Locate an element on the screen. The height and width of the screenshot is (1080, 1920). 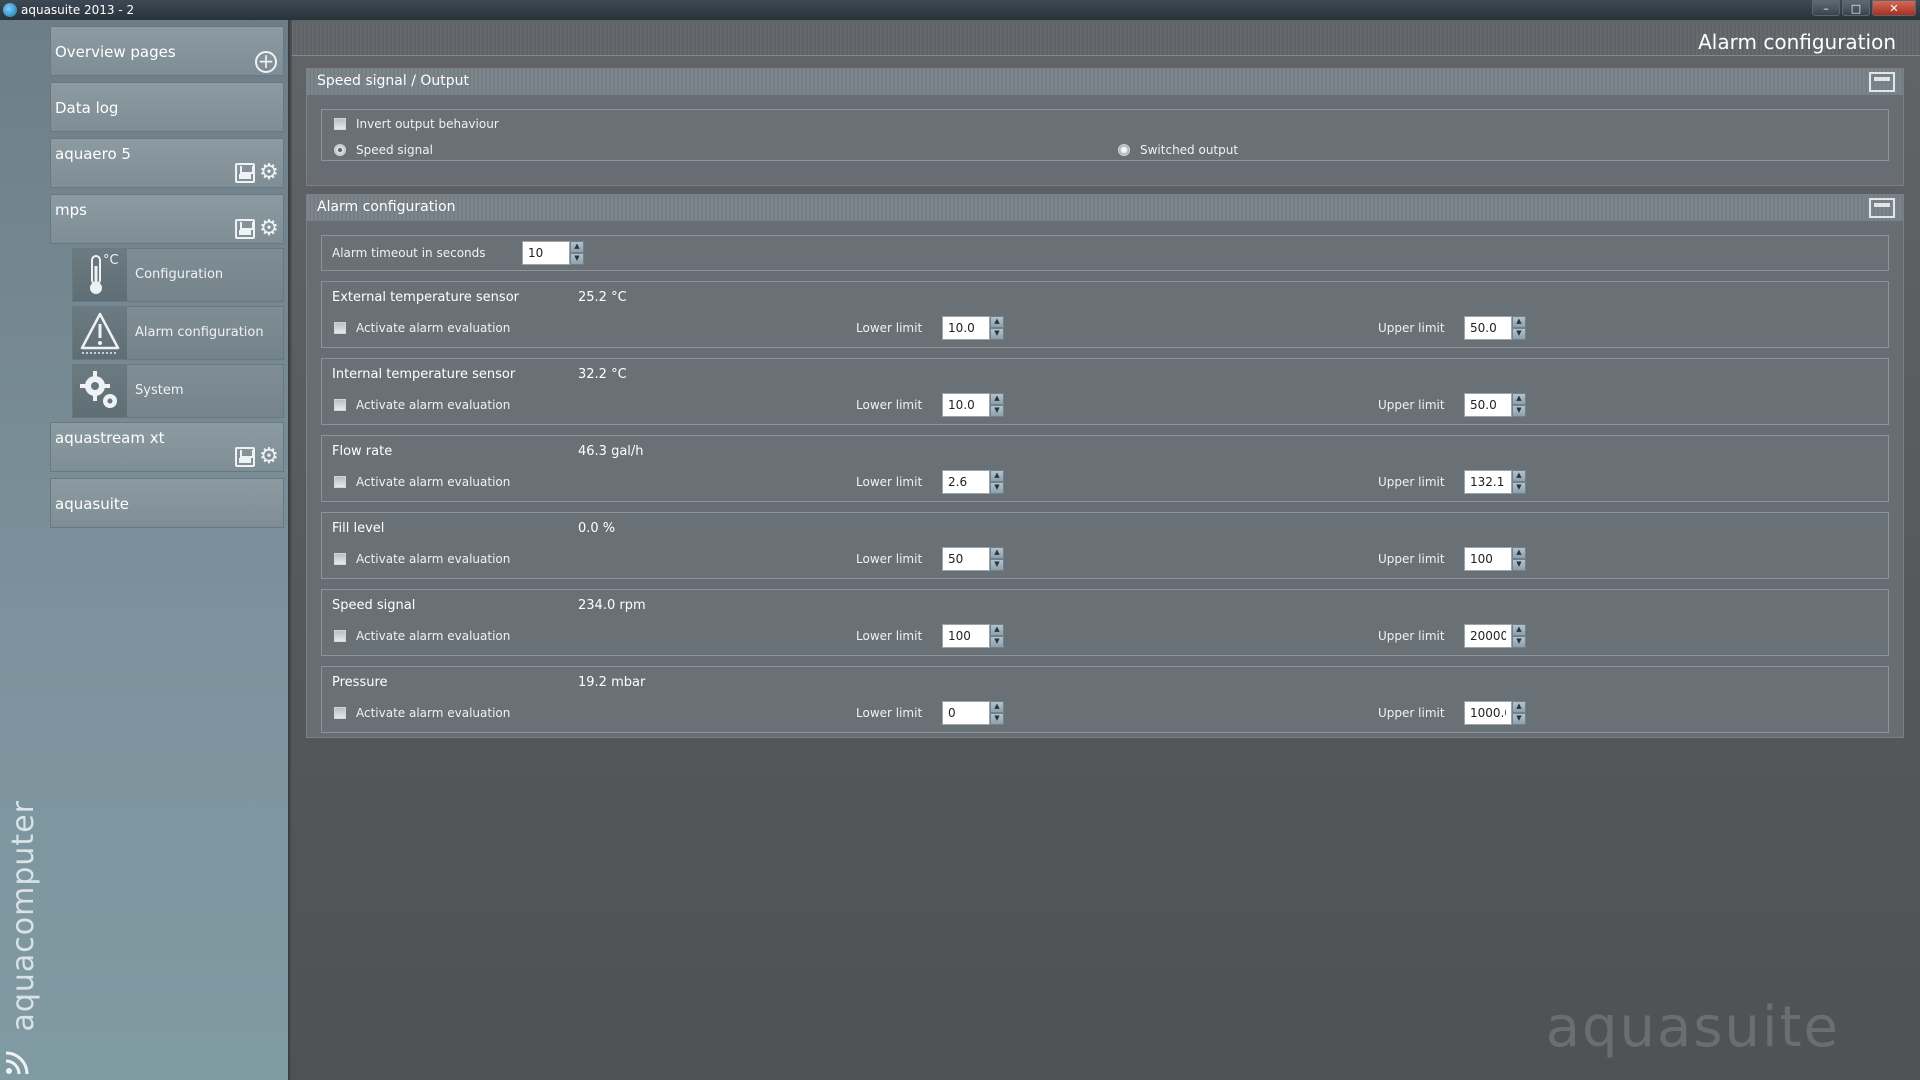
sidebar-item-mps: mps ⚙ is located at coordinates (167, 219).